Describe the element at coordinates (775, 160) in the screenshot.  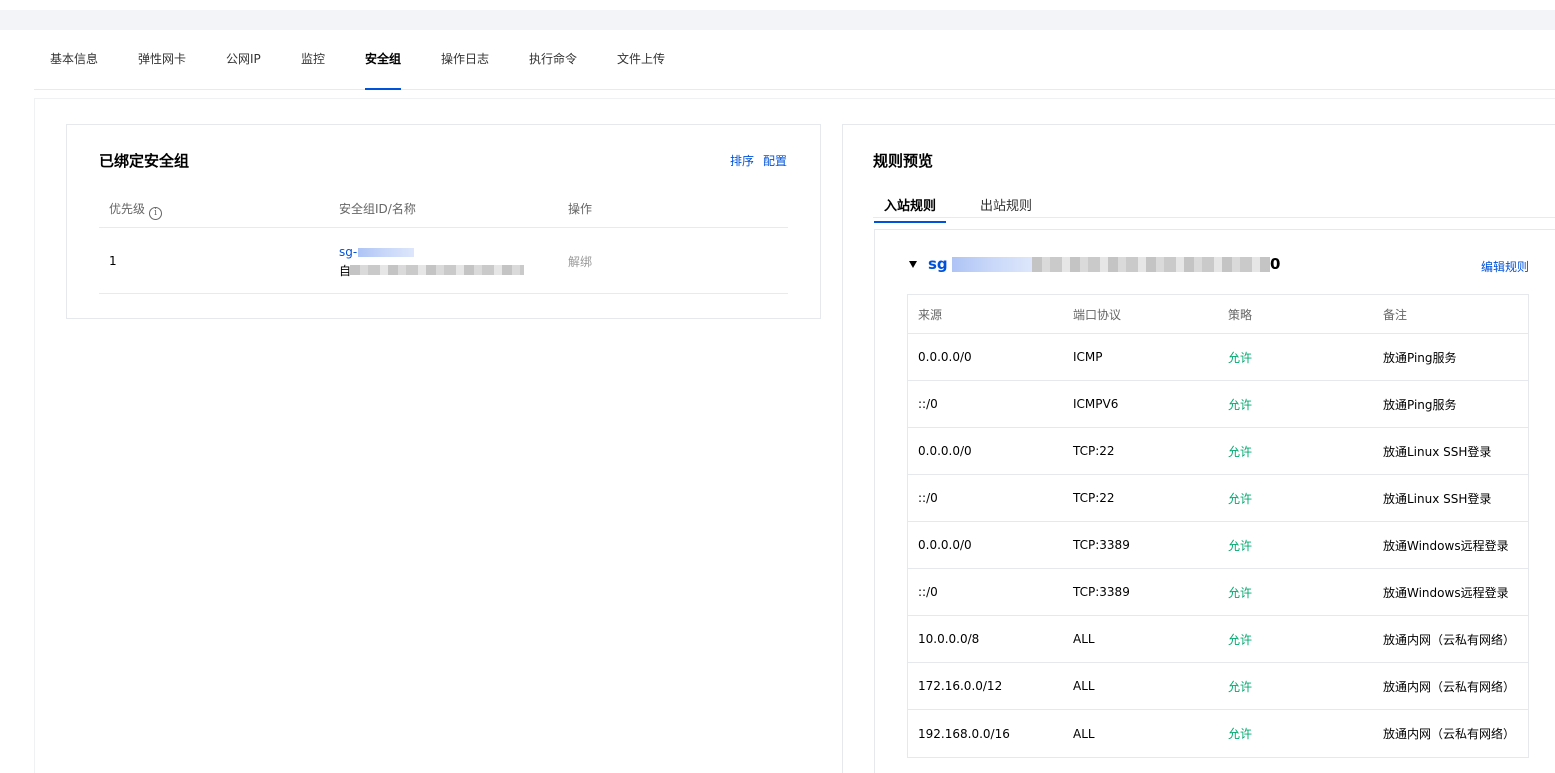
I see `config-link: 配置` at that location.